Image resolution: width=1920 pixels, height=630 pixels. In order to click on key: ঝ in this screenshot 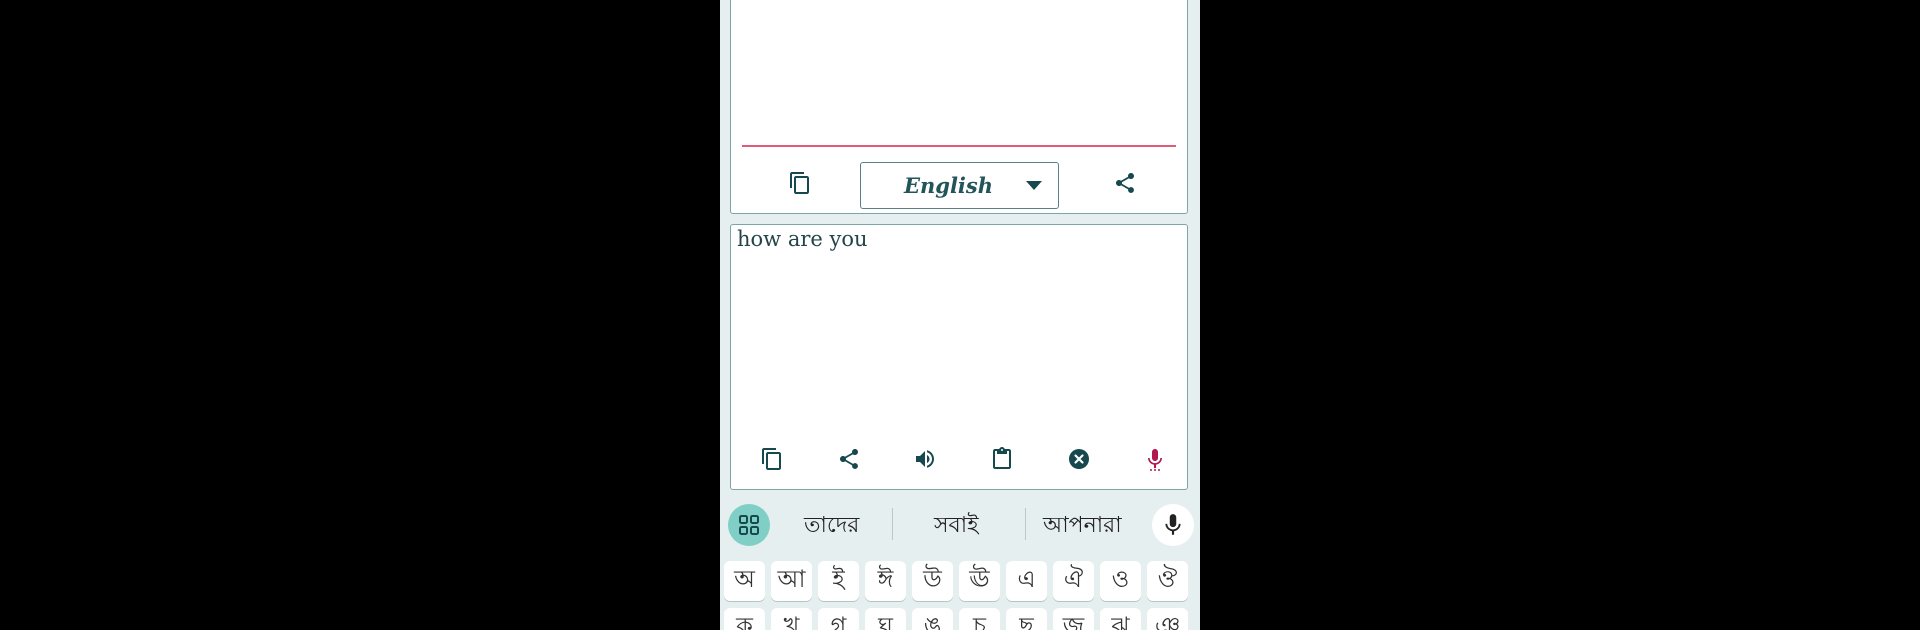, I will do `click(1120, 619)`.